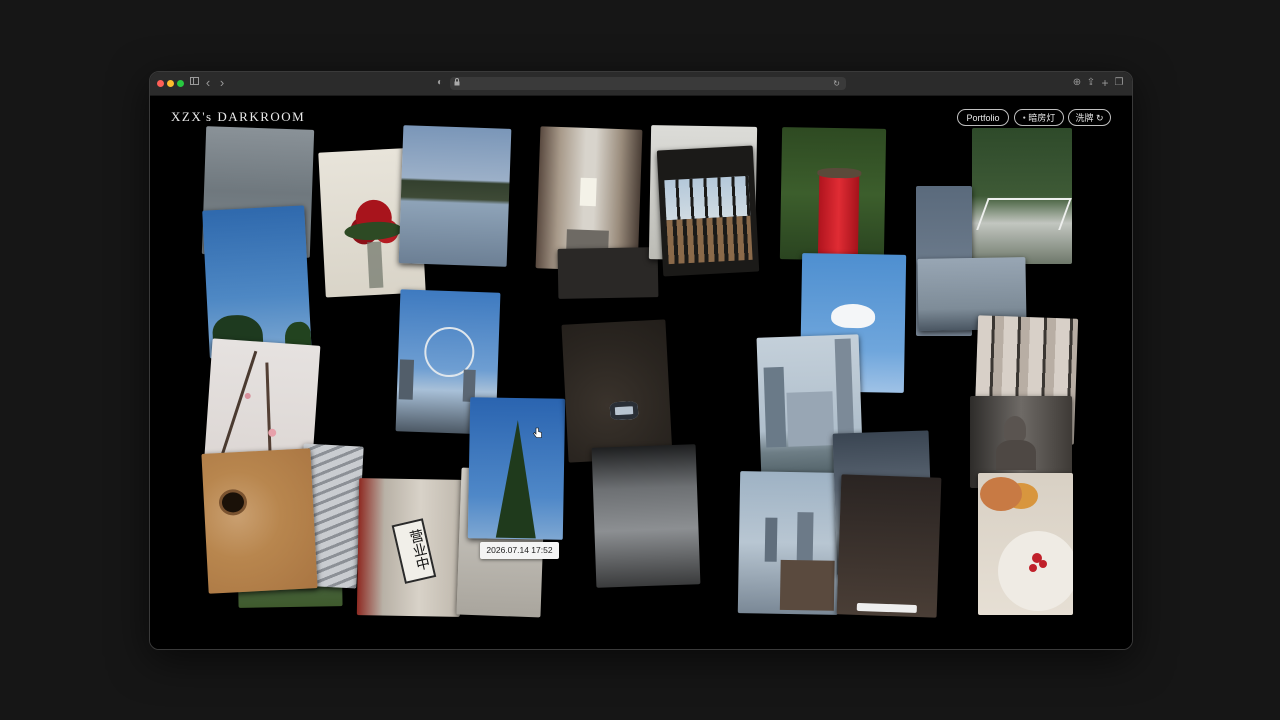 The width and height of the screenshot is (1280, 720). Describe the element at coordinates (886, 608) in the screenshot. I see `mini-controls` at that location.